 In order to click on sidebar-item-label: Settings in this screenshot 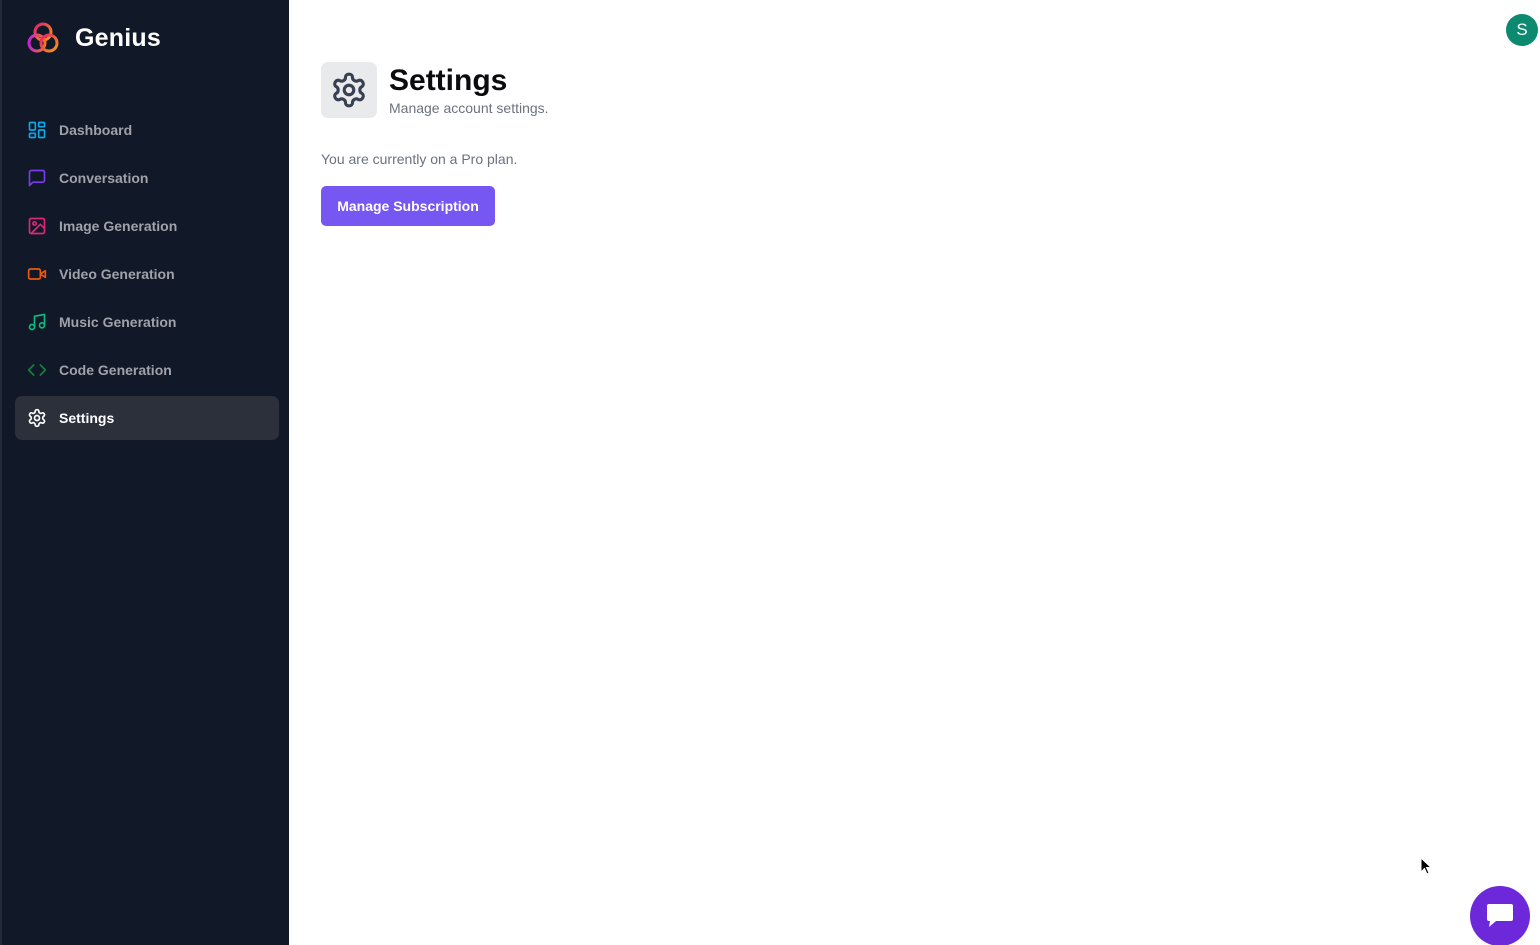, I will do `click(87, 418)`.